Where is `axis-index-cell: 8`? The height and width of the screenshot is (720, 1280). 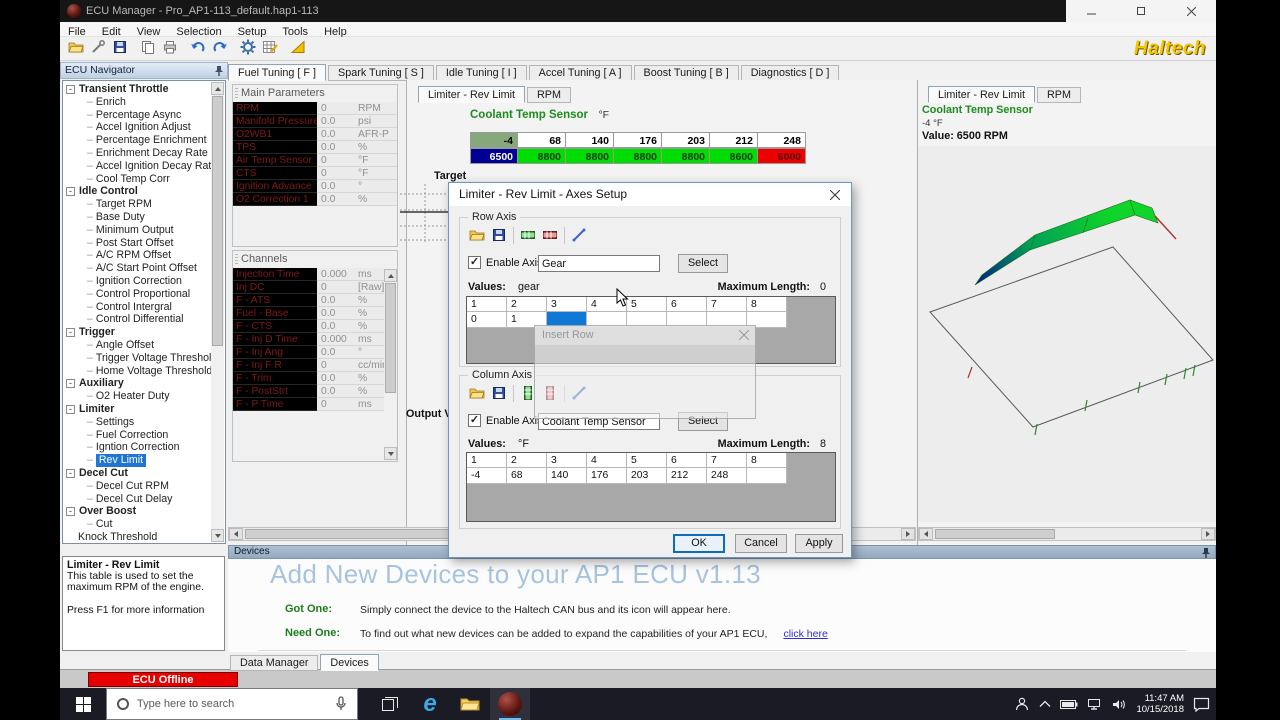 axis-index-cell: 8 is located at coordinates (767, 304).